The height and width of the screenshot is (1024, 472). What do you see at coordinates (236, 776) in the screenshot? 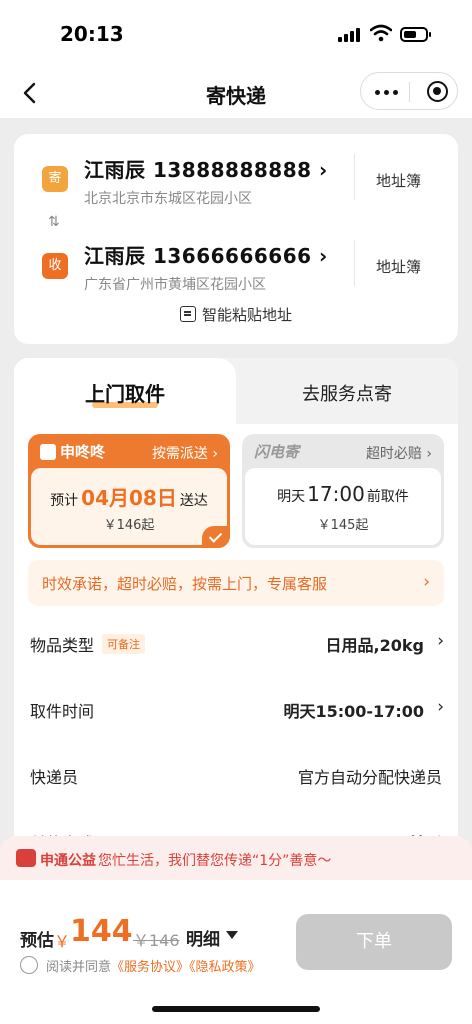
I see `courier-row: 快递员 官方自动分配快递员` at bounding box center [236, 776].